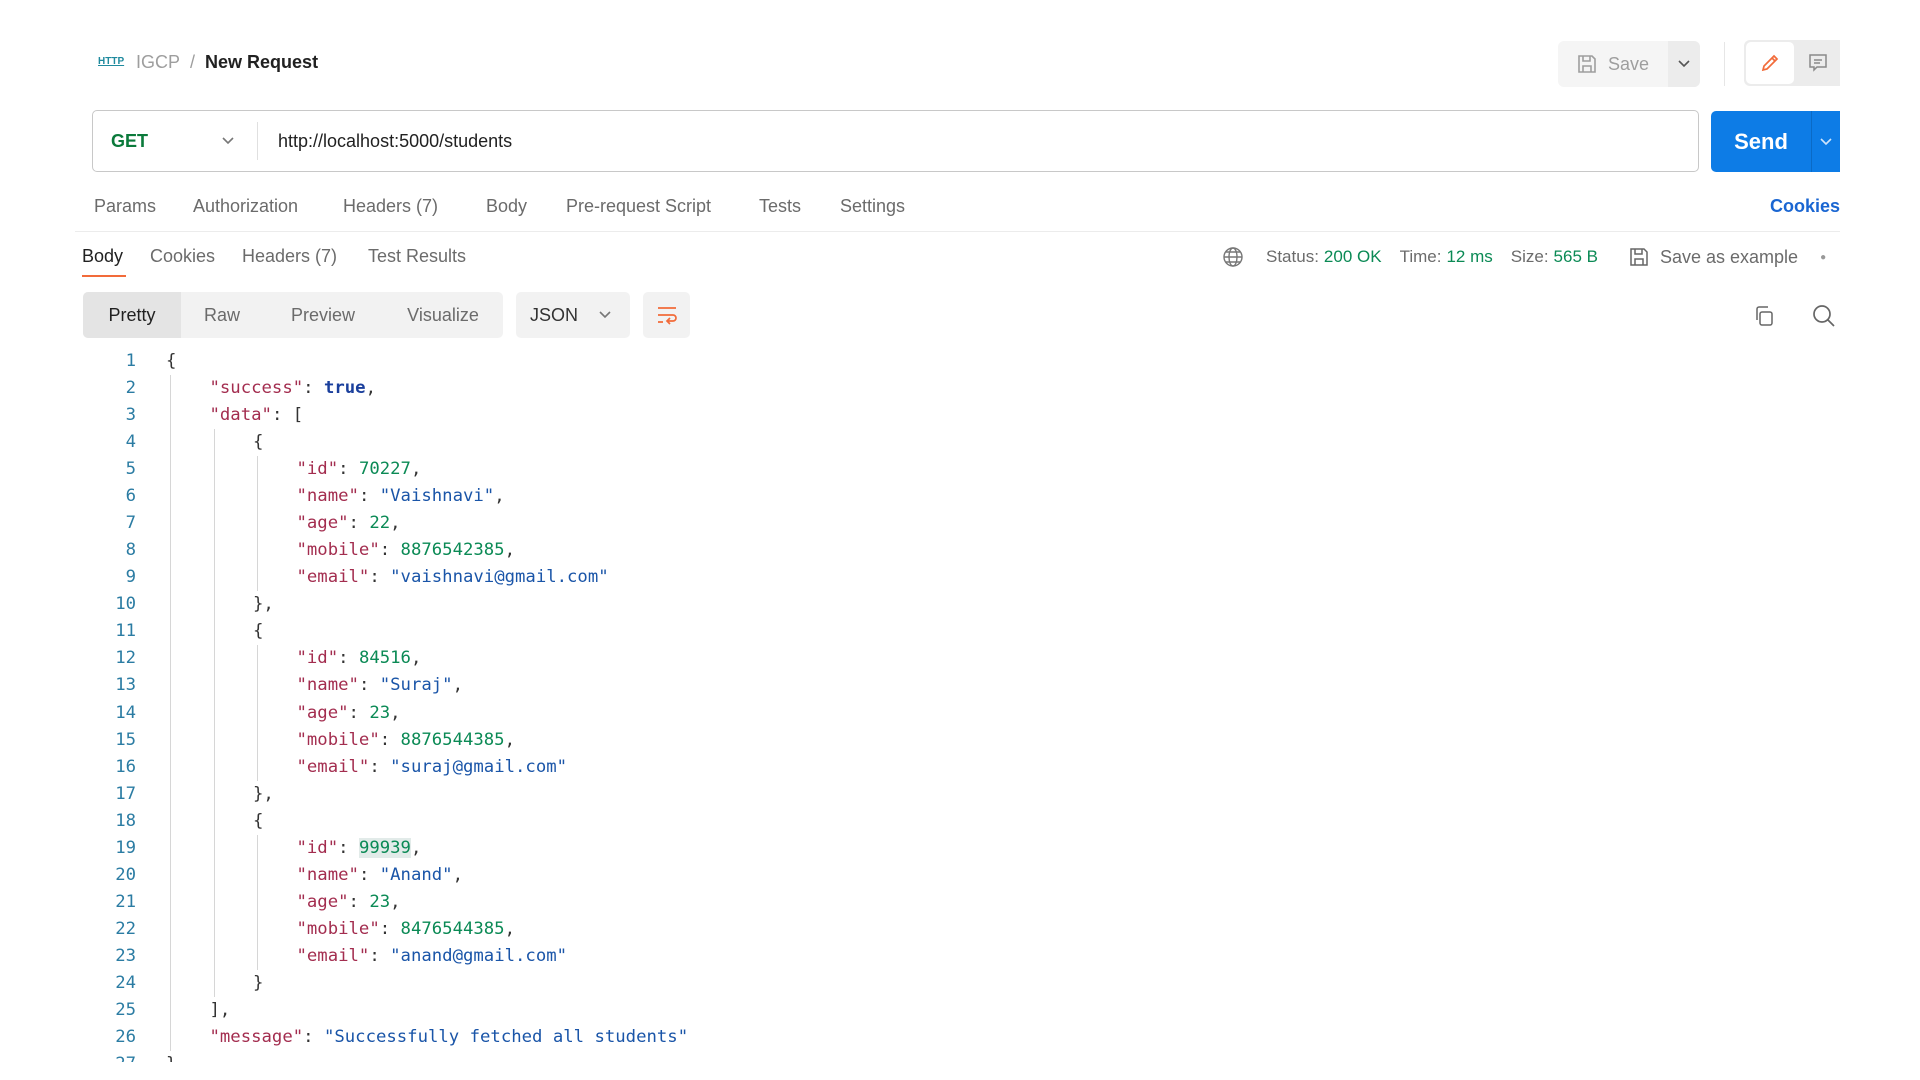 This screenshot has width=1920, height=1080. I want to click on code-line: "id": 99939,, so click(359, 848).